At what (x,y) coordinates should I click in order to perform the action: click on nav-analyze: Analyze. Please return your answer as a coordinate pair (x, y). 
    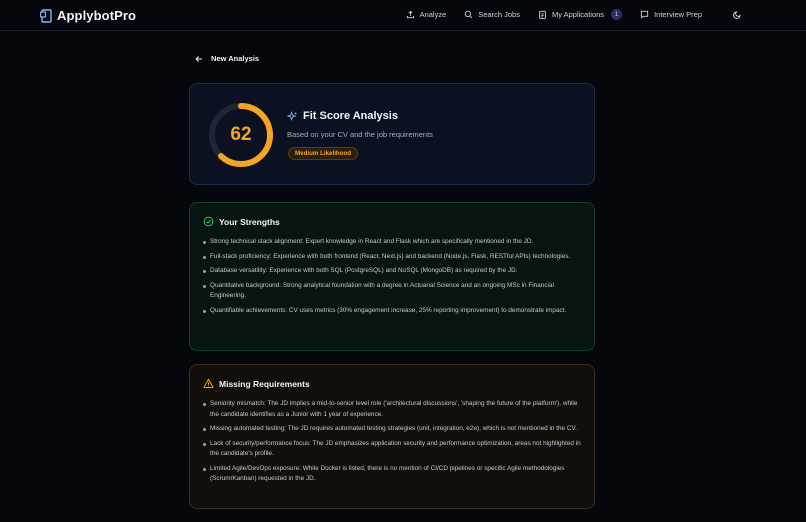
    Looking at the image, I should click on (426, 14).